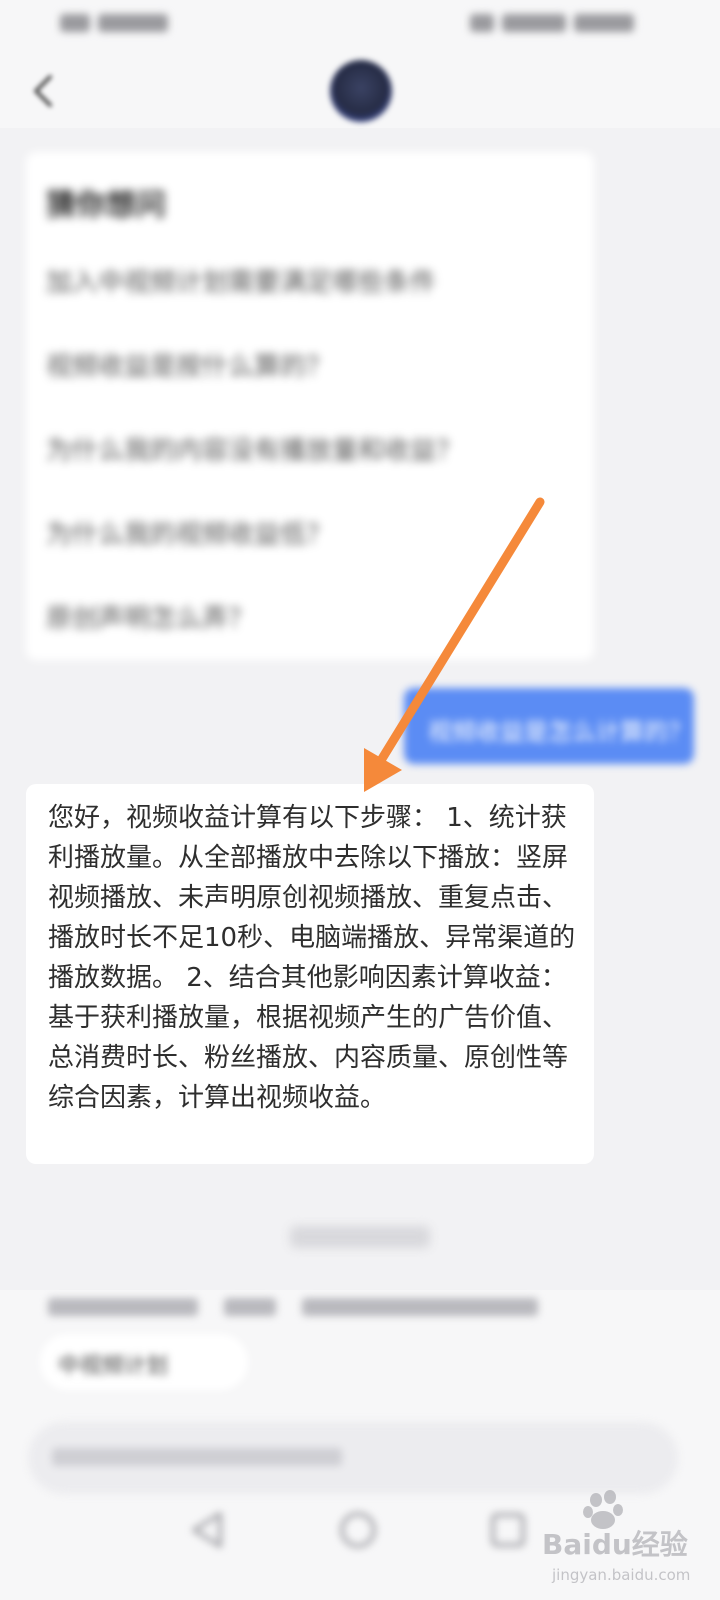  I want to click on watermark-brand: Baidu经验, so click(615, 1544).